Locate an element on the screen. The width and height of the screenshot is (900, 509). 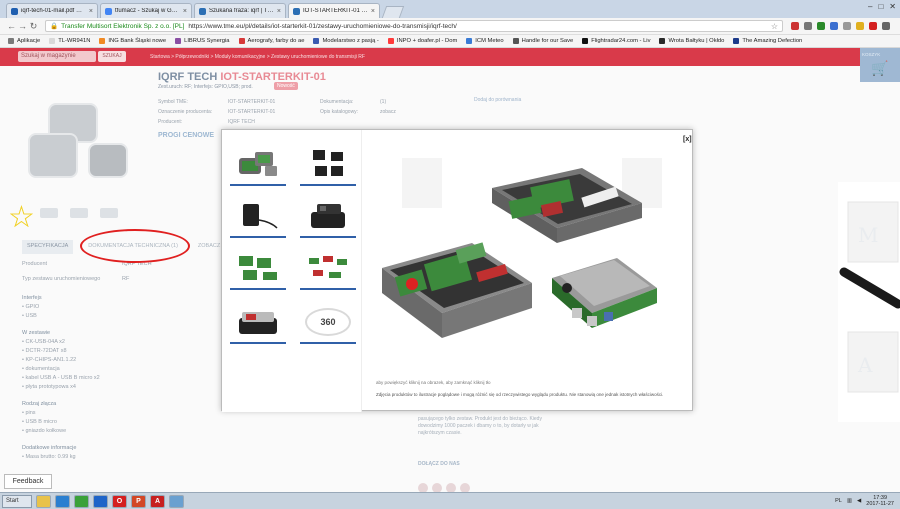
spec-row: Typ zestawu uruchomieniowego RF is located at coordinates (76, 279).